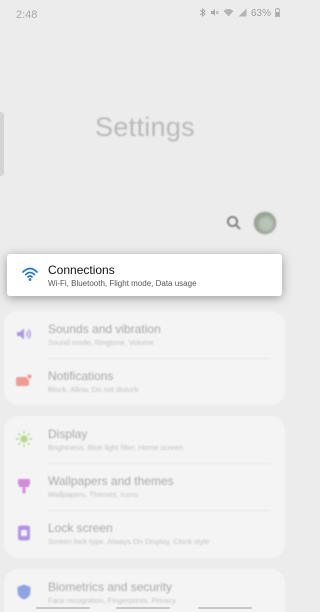  What do you see at coordinates (24, 439) in the screenshot?
I see `brightness-icon` at bounding box center [24, 439].